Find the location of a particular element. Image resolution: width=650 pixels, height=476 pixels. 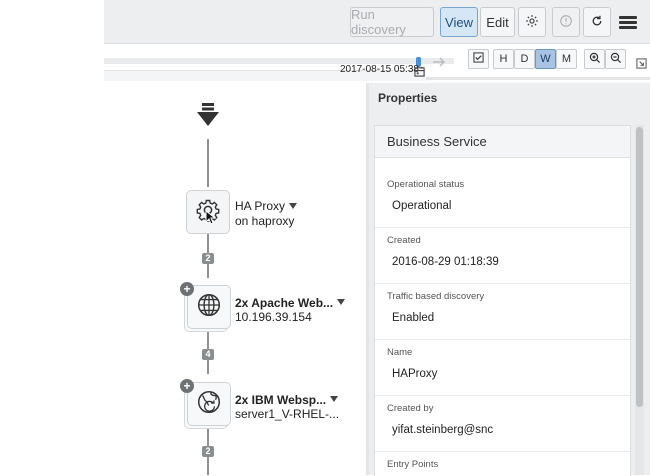

scrollbar-thumb is located at coordinates (639, 267).